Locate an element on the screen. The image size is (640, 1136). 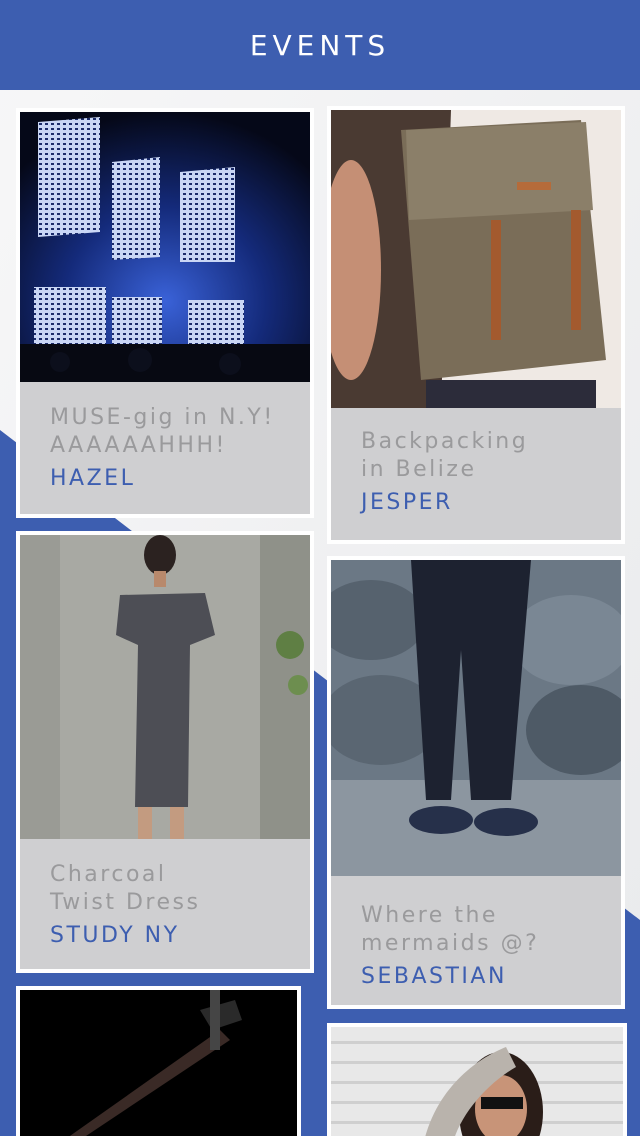
gray-dress-image is located at coordinates (165, 687).